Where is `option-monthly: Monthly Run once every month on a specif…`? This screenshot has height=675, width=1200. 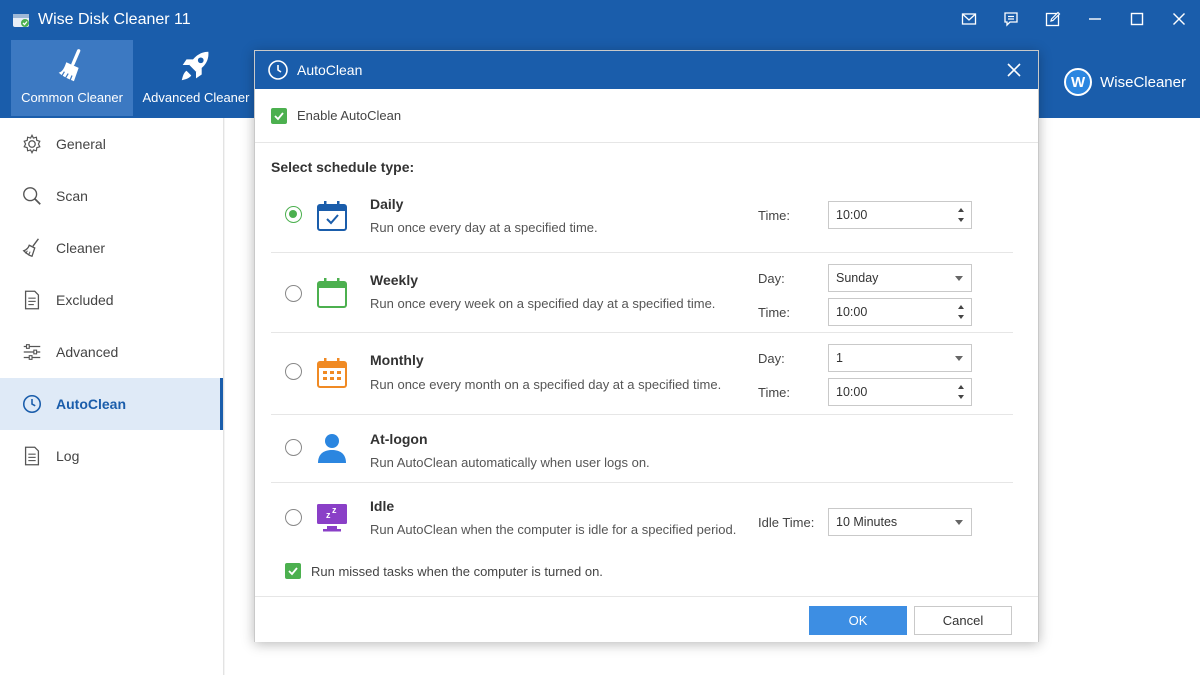
option-monthly: Monthly Run once every month on a specif… is located at coordinates (642, 374).